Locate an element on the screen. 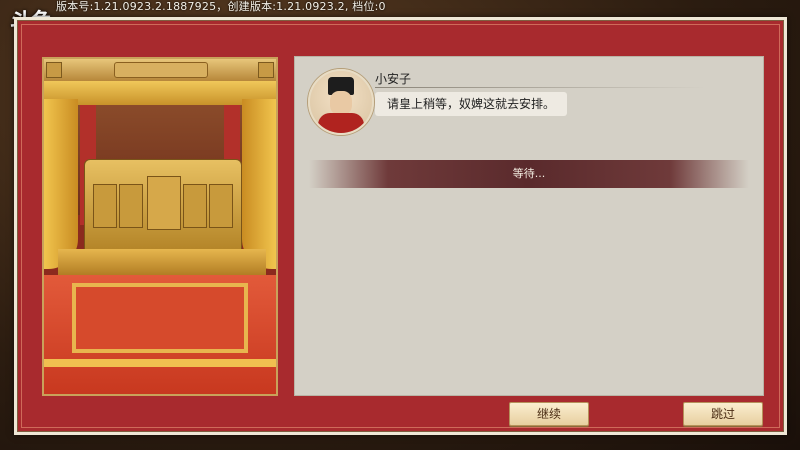 This screenshot has height=450, width=800. continue-button: 继续 is located at coordinates (549, 414).